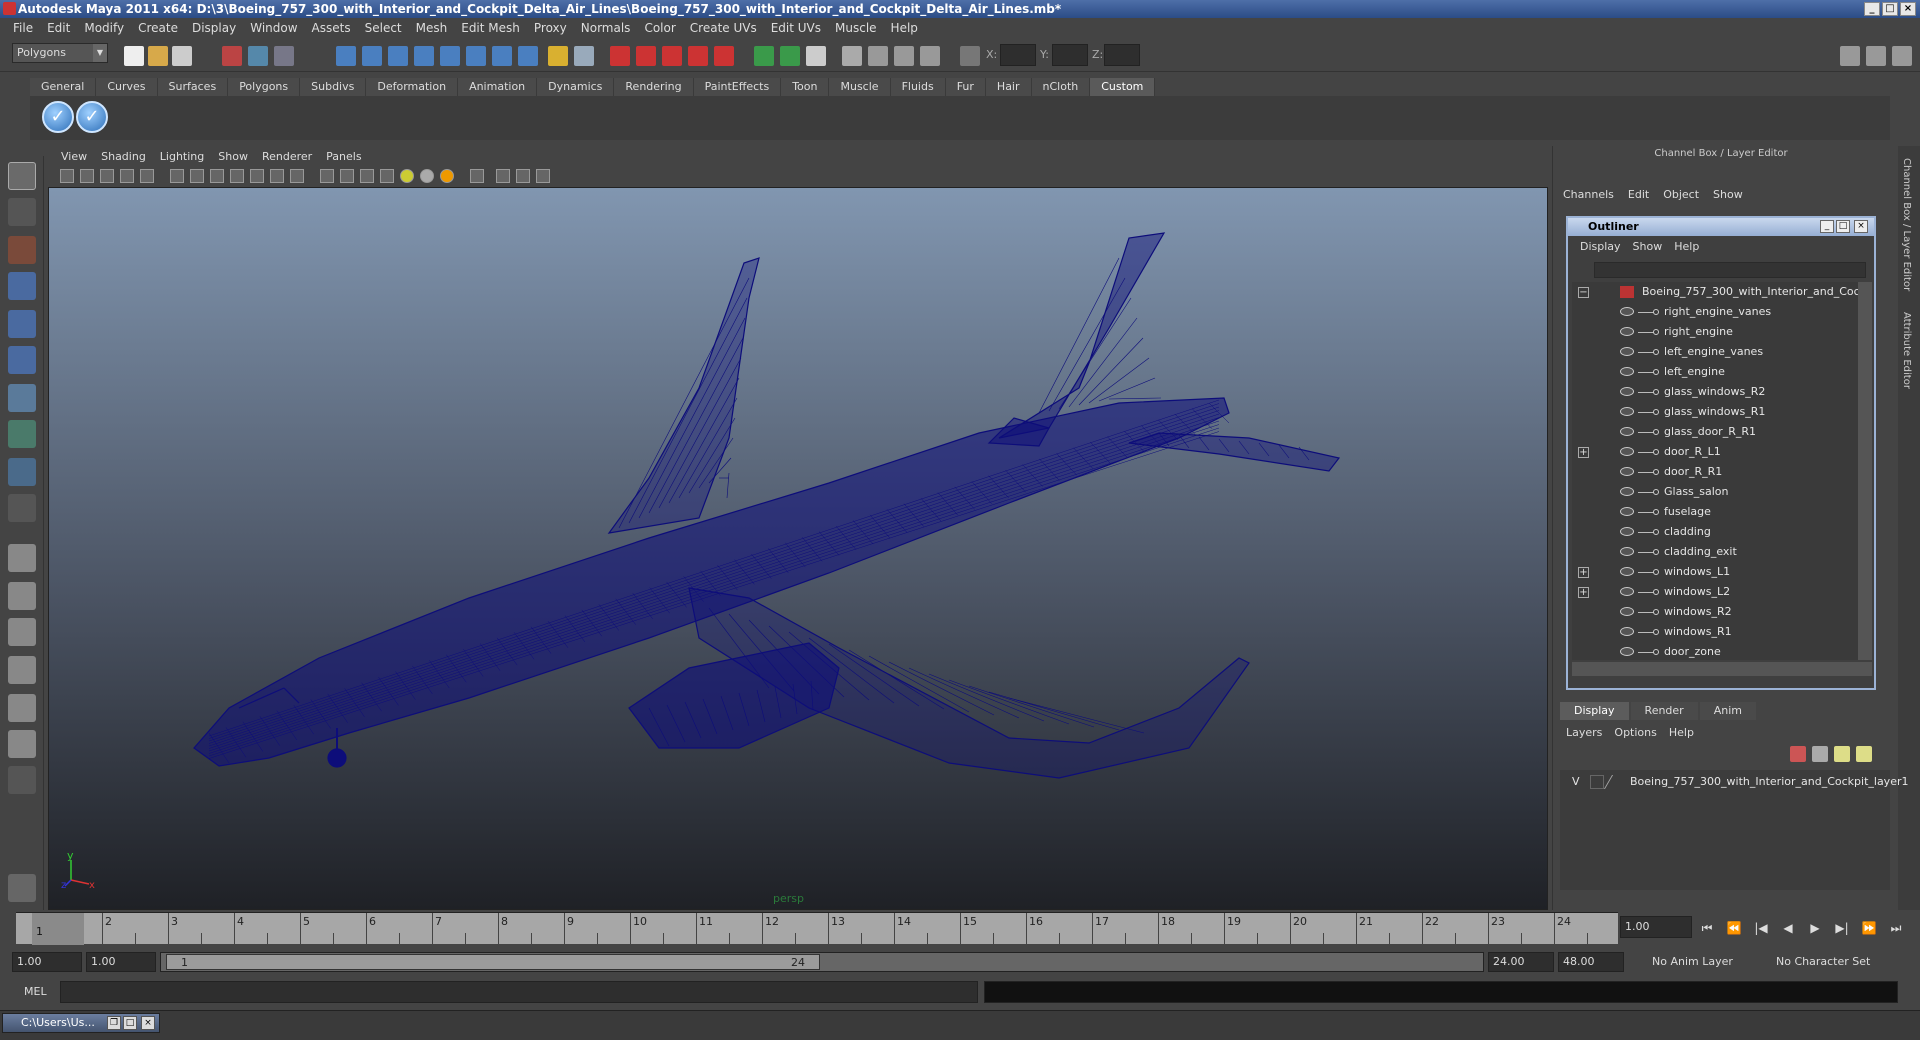 The height and width of the screenshot is (1040, 1920). Describe the element at coordinates (1707, 928) in the screenshot. I see `go-to-start-button: ⏮` at that location.